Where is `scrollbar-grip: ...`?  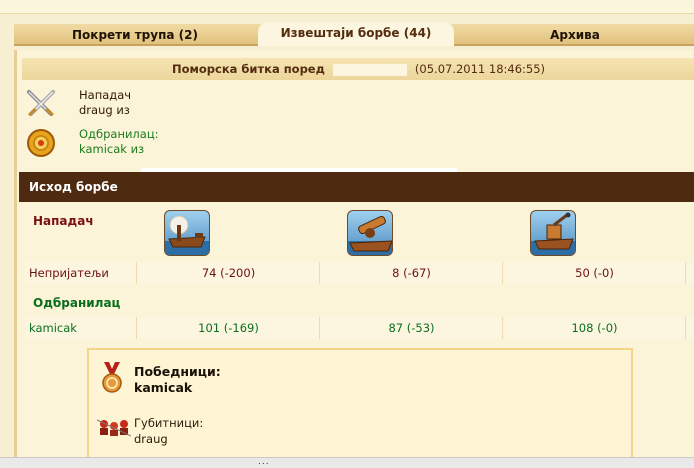 scrollbar-grip: ... is located at coordinates (264, 462).